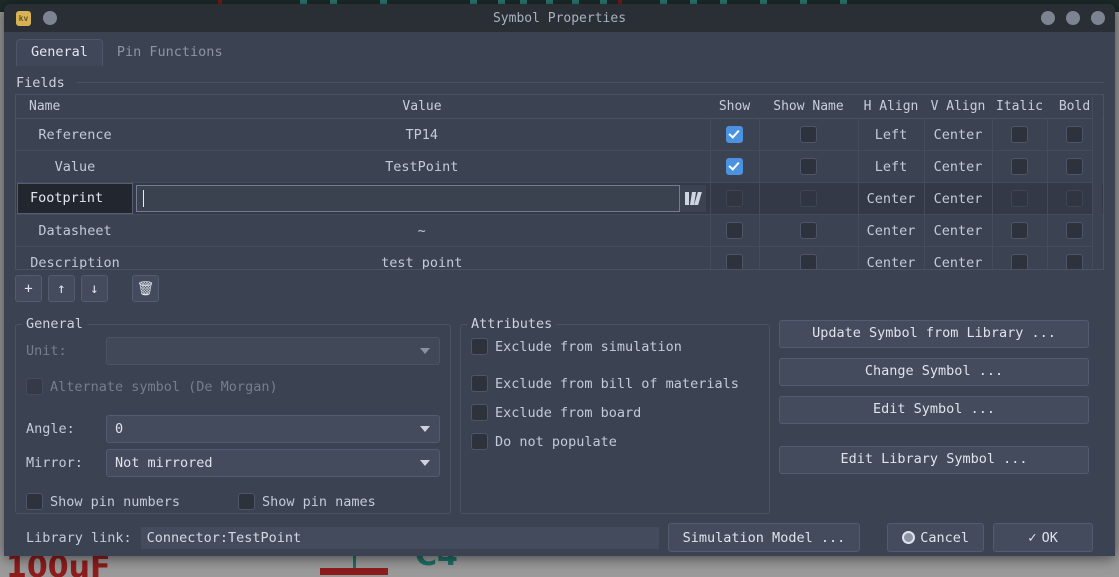 This screenshot has width=1119, height=577. What do you see at coordinates (408, 198) in the screenshot?
I see `footprint-text-input` at bounding box center [408, 198].